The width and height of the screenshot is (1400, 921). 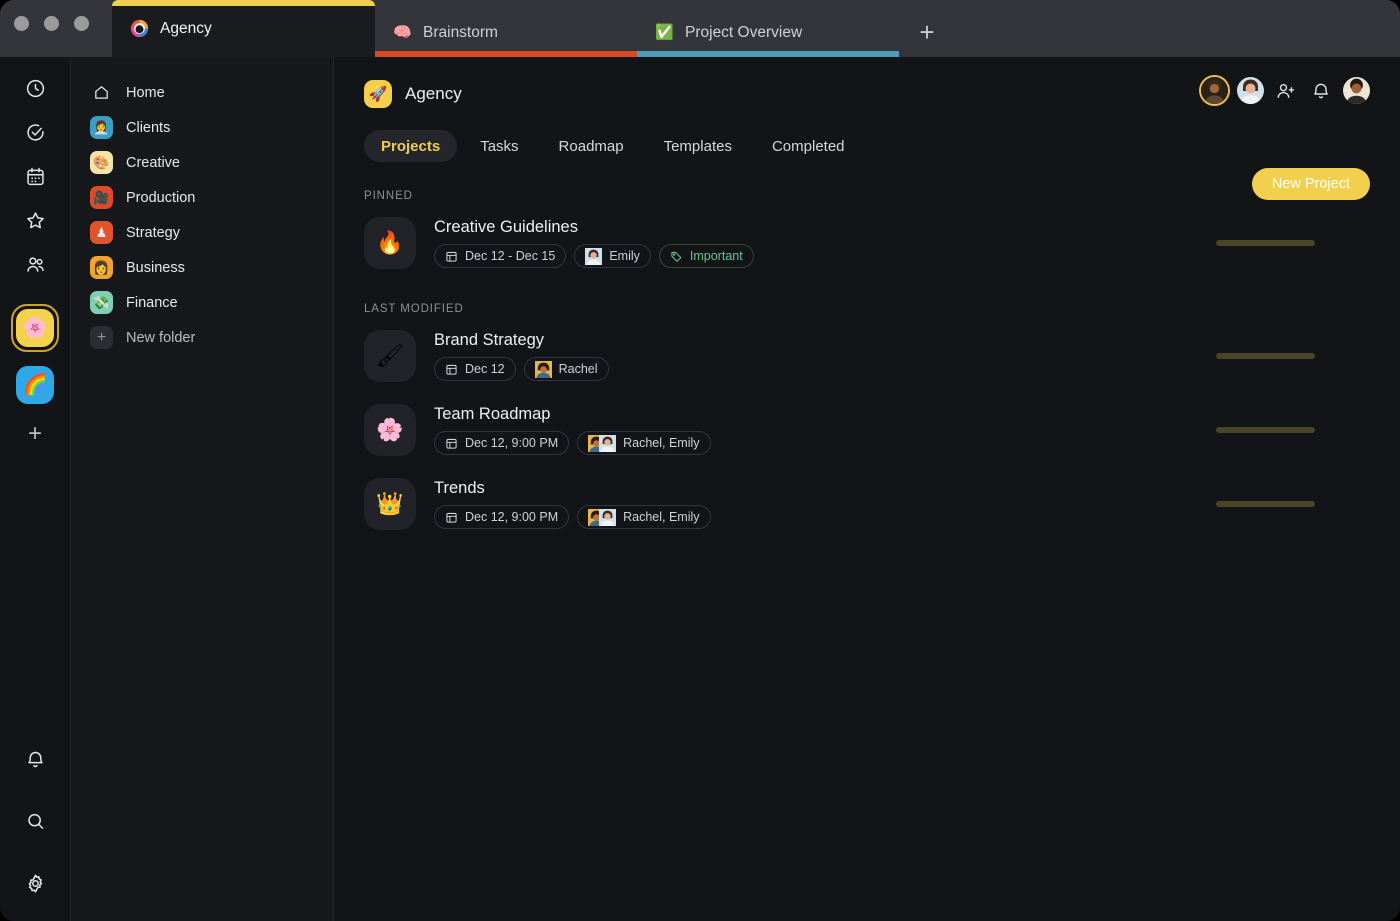 I want to click on date-chip-label: Dec 12, 9:00 PM, so click(x=512, y=517).